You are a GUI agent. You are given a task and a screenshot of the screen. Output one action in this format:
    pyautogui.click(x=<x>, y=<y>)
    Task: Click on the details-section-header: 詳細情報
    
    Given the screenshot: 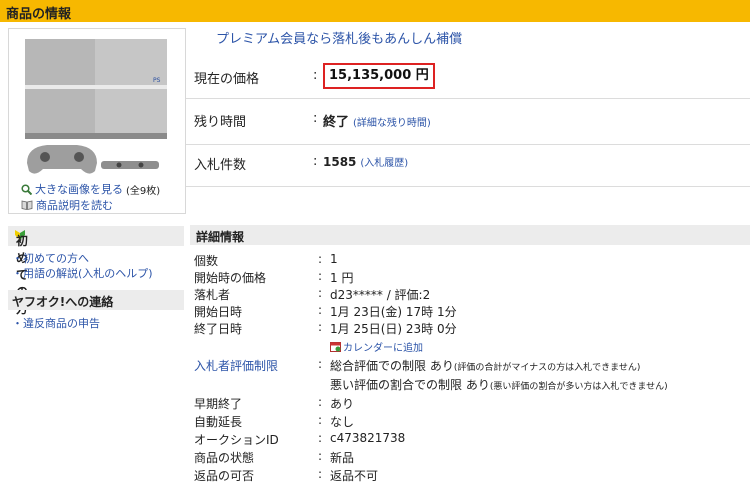 What is the action you would take?
    pyautogui.click(x=470, y=235)
    